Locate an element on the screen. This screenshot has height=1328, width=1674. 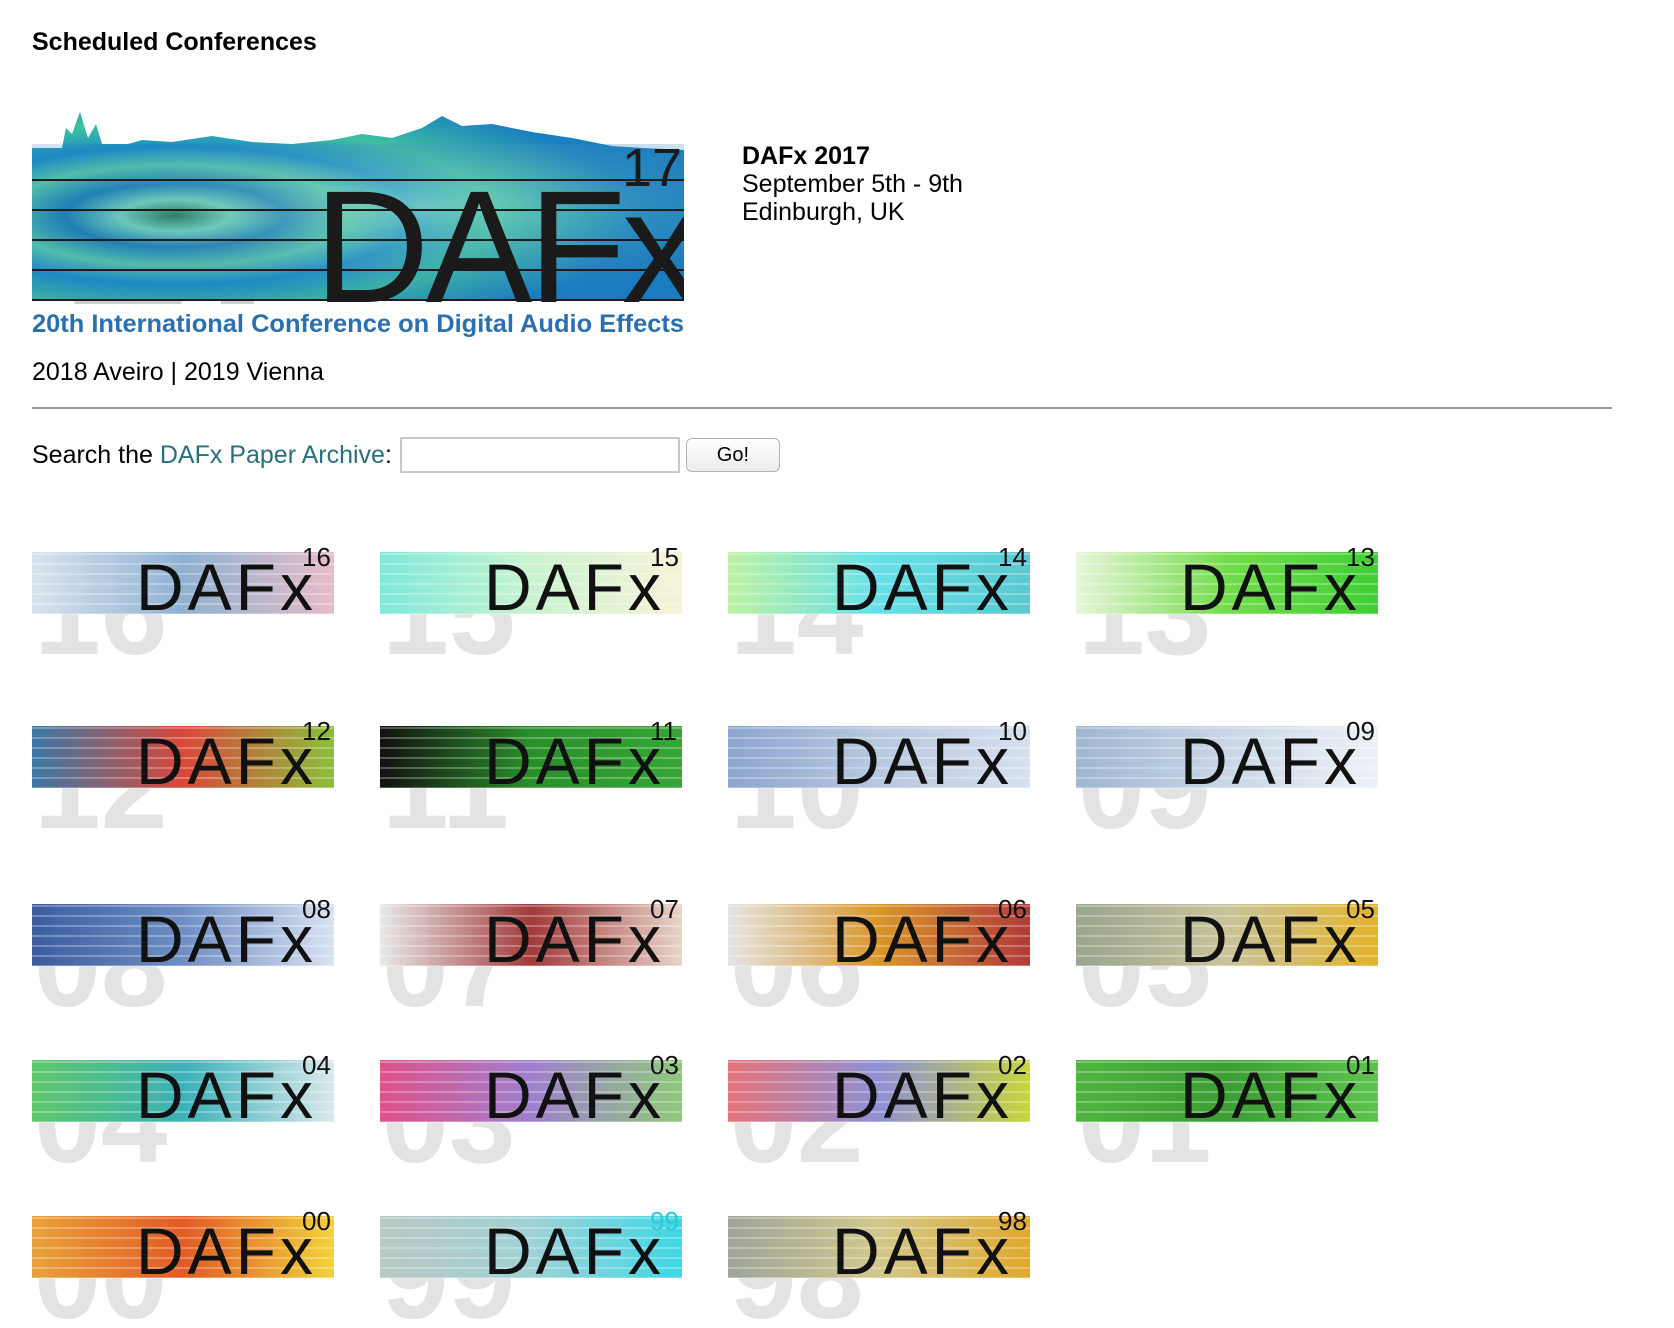
year-superscript: 09 is located at coordinates (1360, 731).